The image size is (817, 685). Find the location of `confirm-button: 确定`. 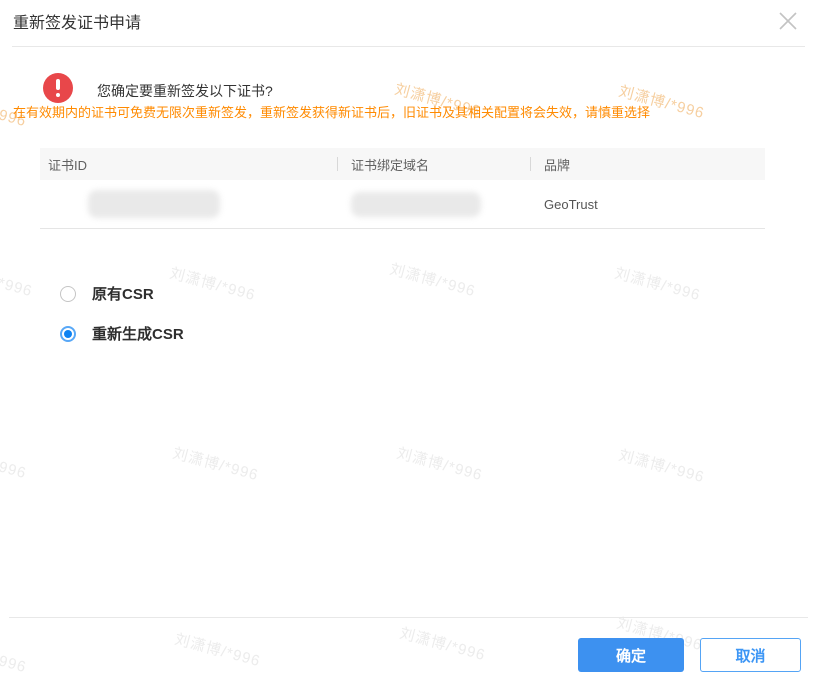

confirm-button: 确定 is located at coordinates (631, 655).